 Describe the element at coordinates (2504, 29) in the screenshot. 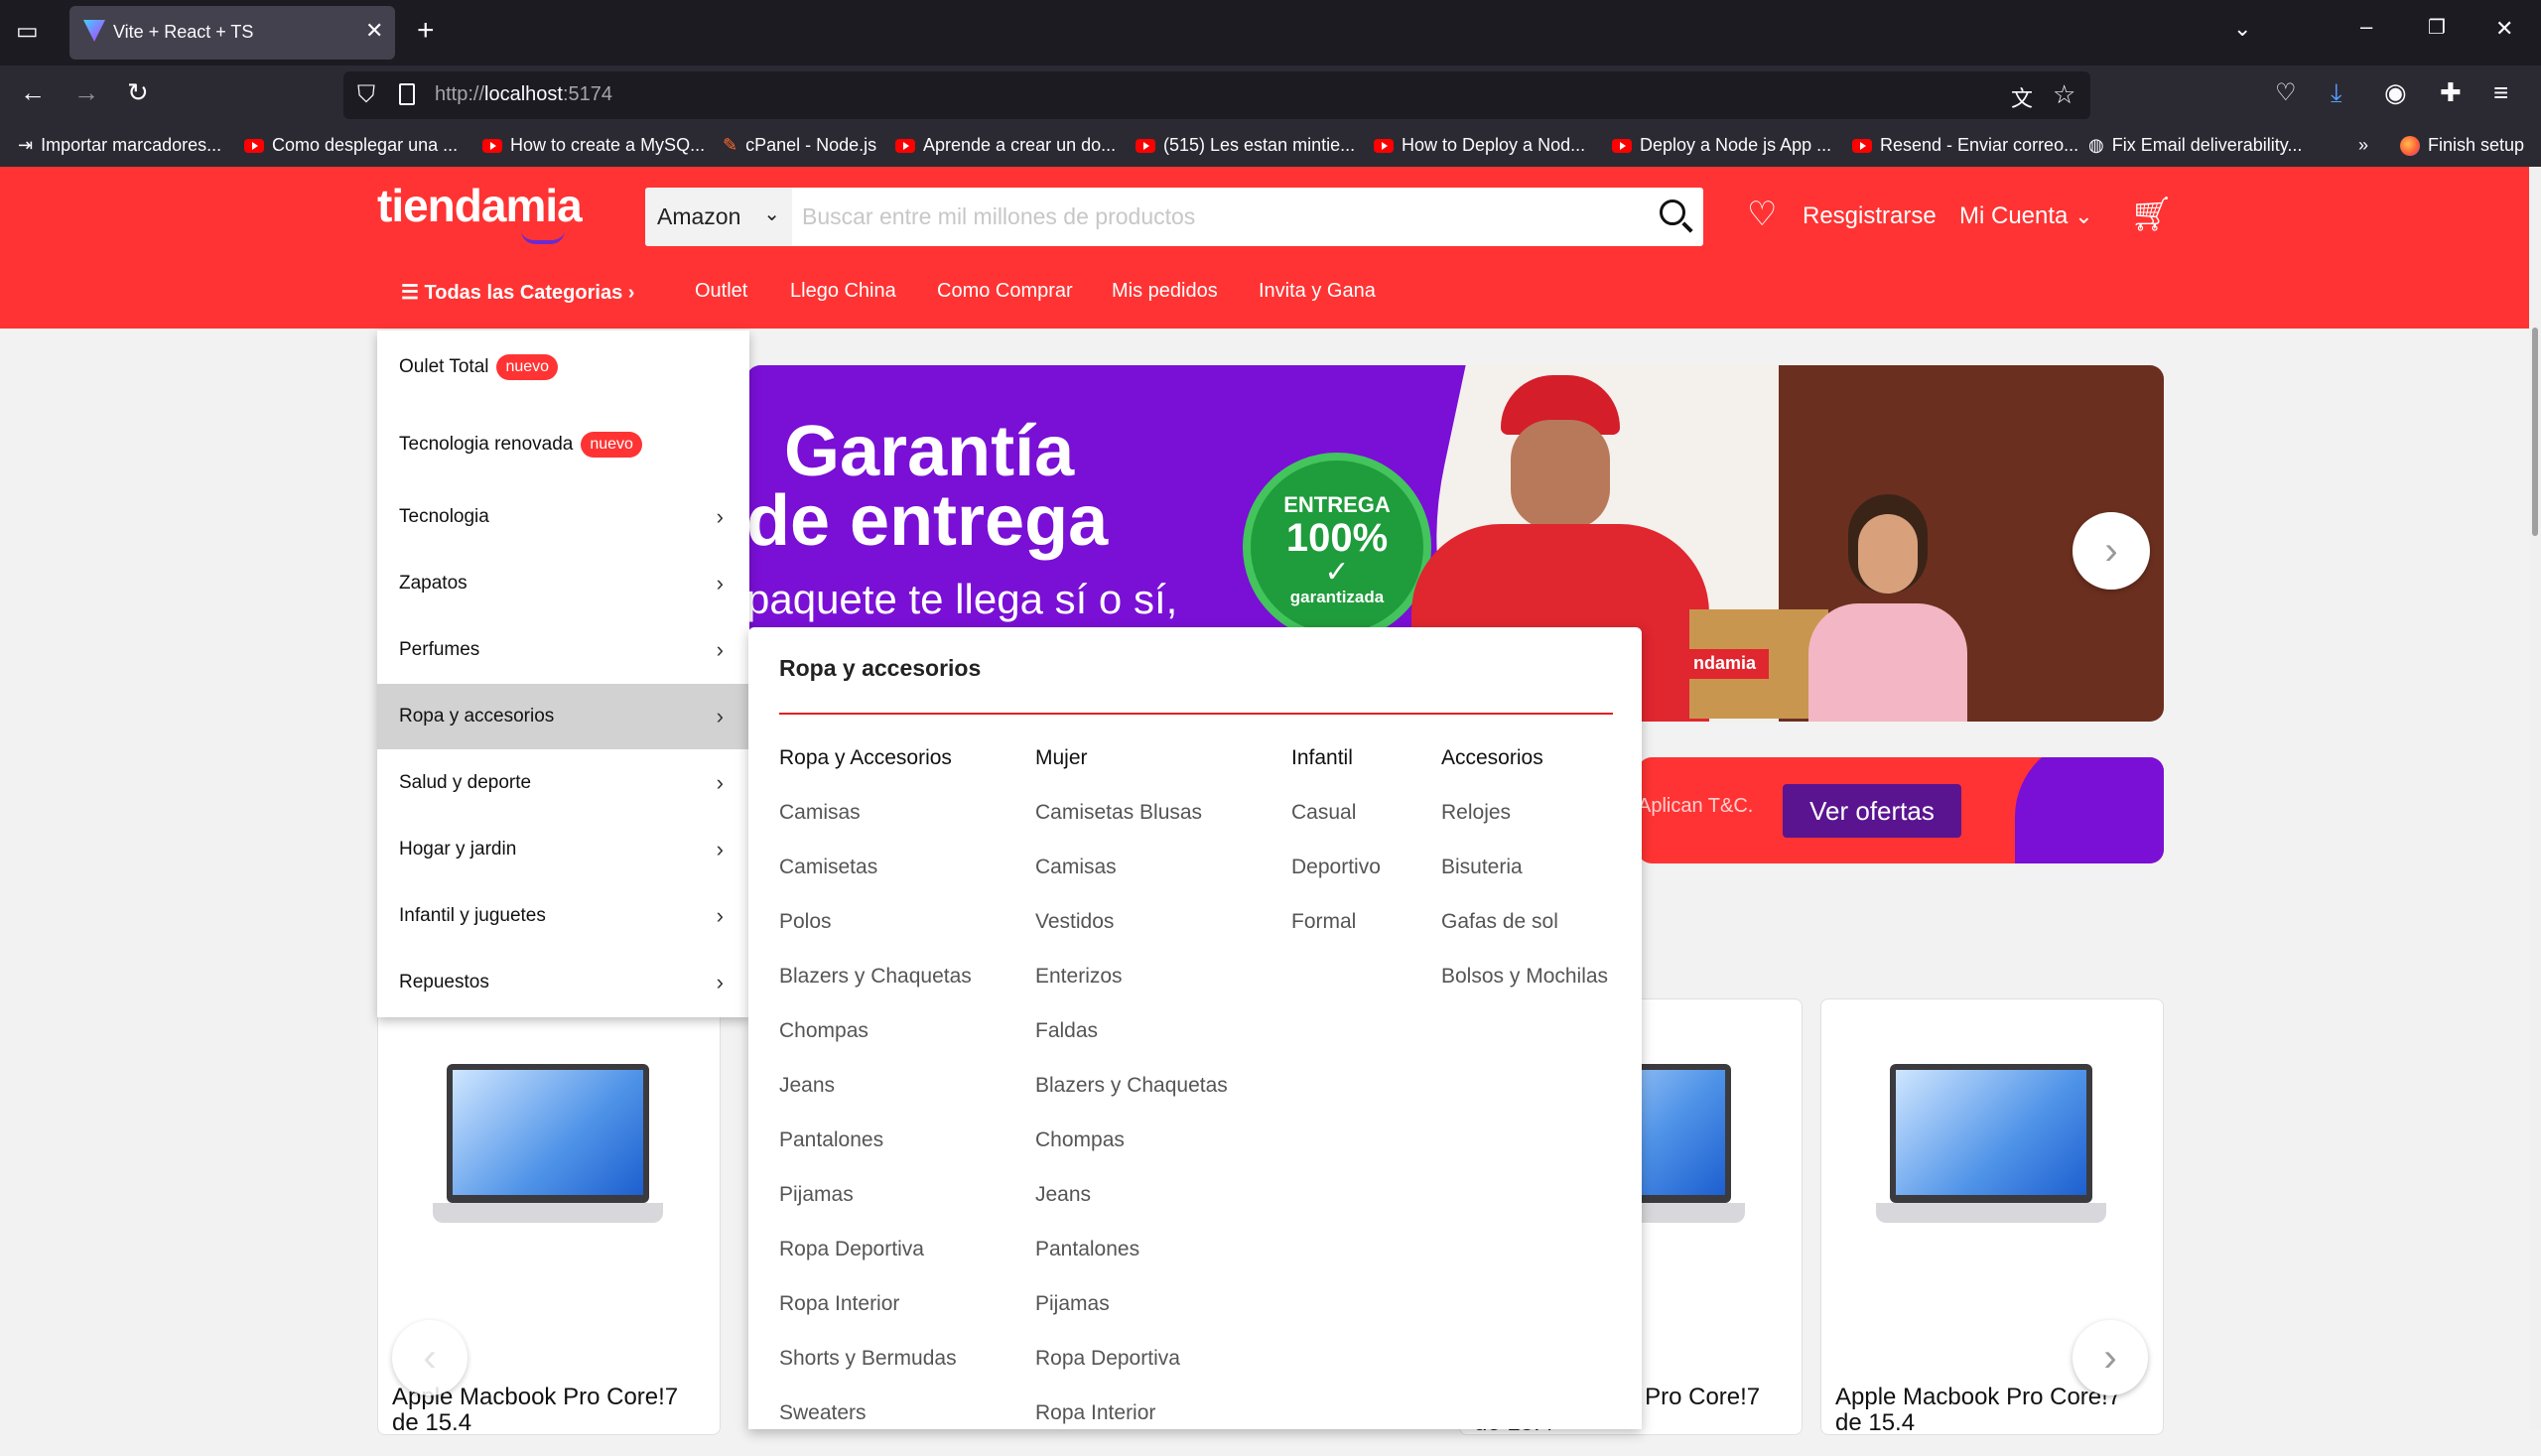

I see `close-window-icon: ✕` at that location.